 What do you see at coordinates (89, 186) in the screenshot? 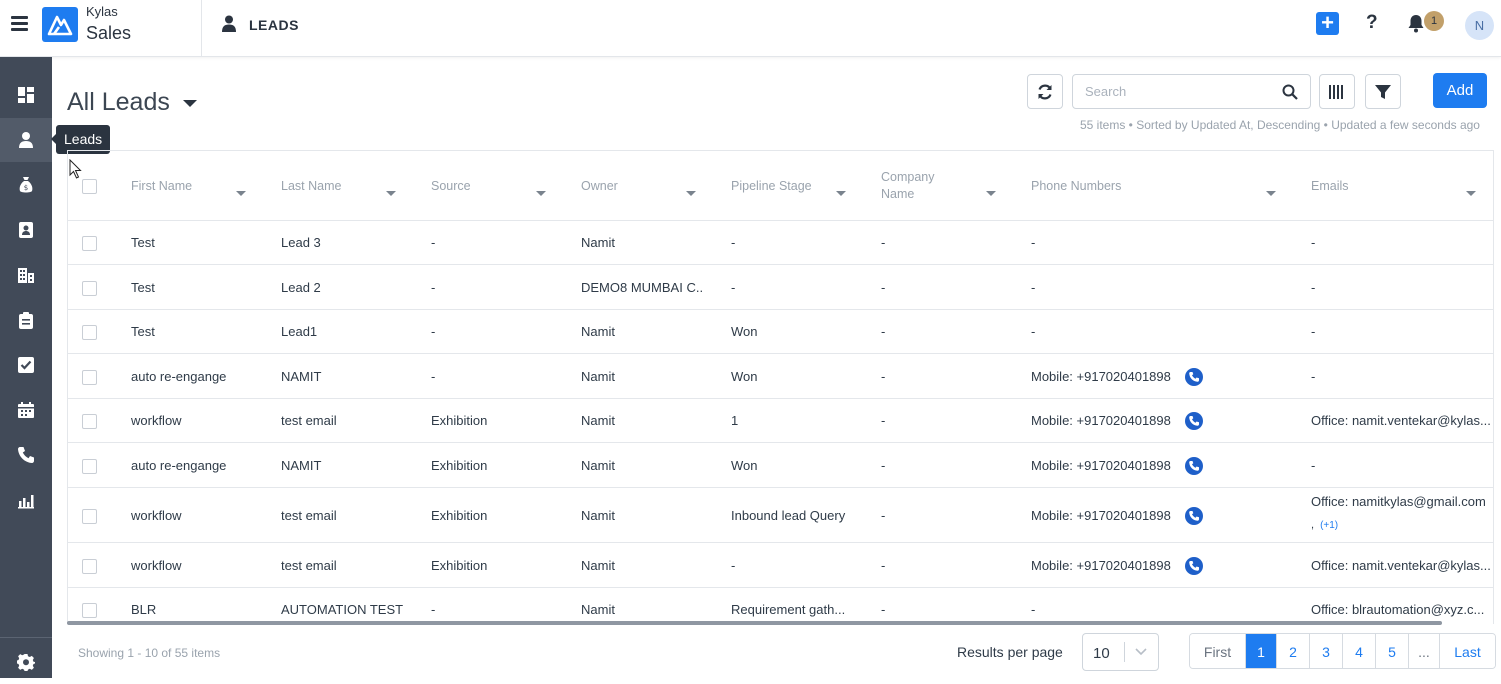
I see `select-all-checkbox` at bounding box center [89, 186].